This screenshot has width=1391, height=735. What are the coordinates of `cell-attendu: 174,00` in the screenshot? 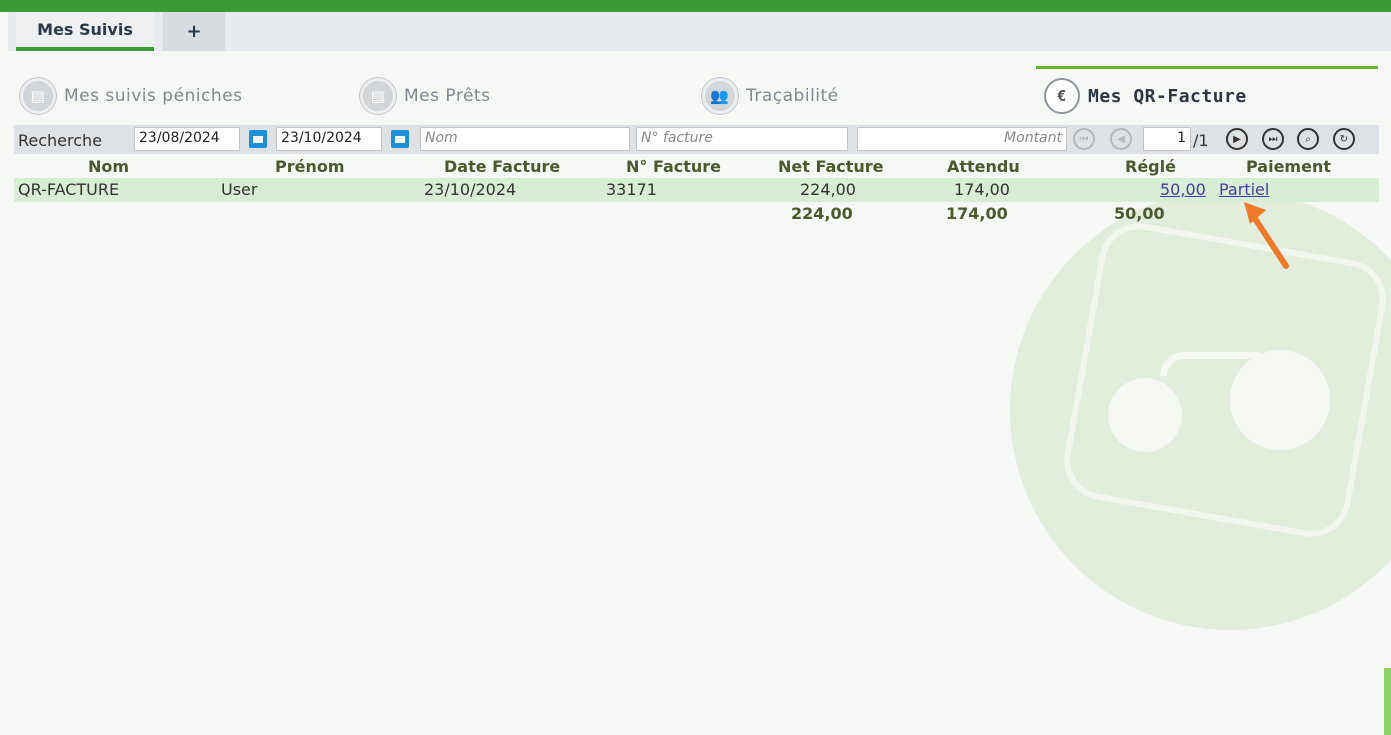 It's located at (982, 189).